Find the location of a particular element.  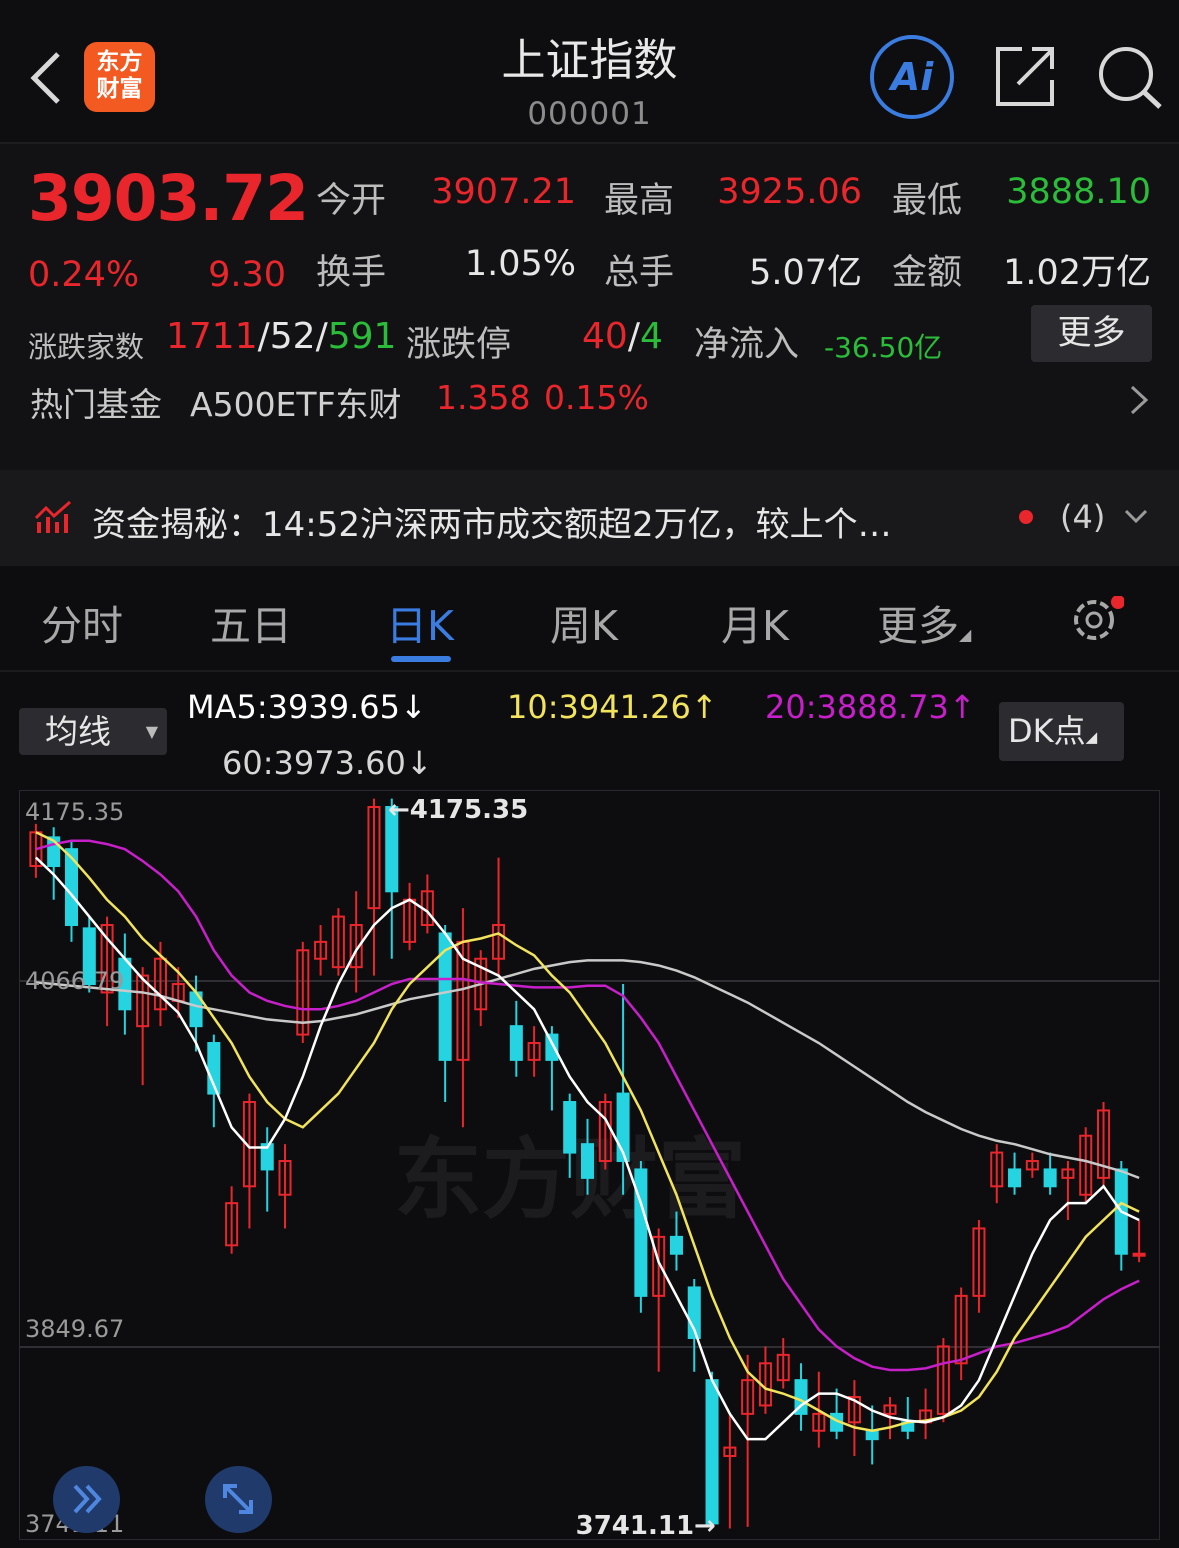

tab-wuri: 五日 is located at coordinates (251, 622).